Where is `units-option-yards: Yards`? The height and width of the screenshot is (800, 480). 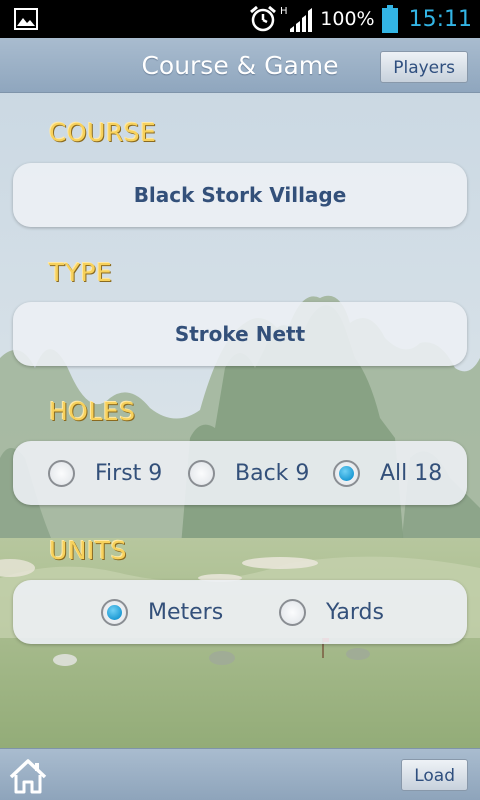
units-option-yards: Yards is located at coordinates (331, 612).